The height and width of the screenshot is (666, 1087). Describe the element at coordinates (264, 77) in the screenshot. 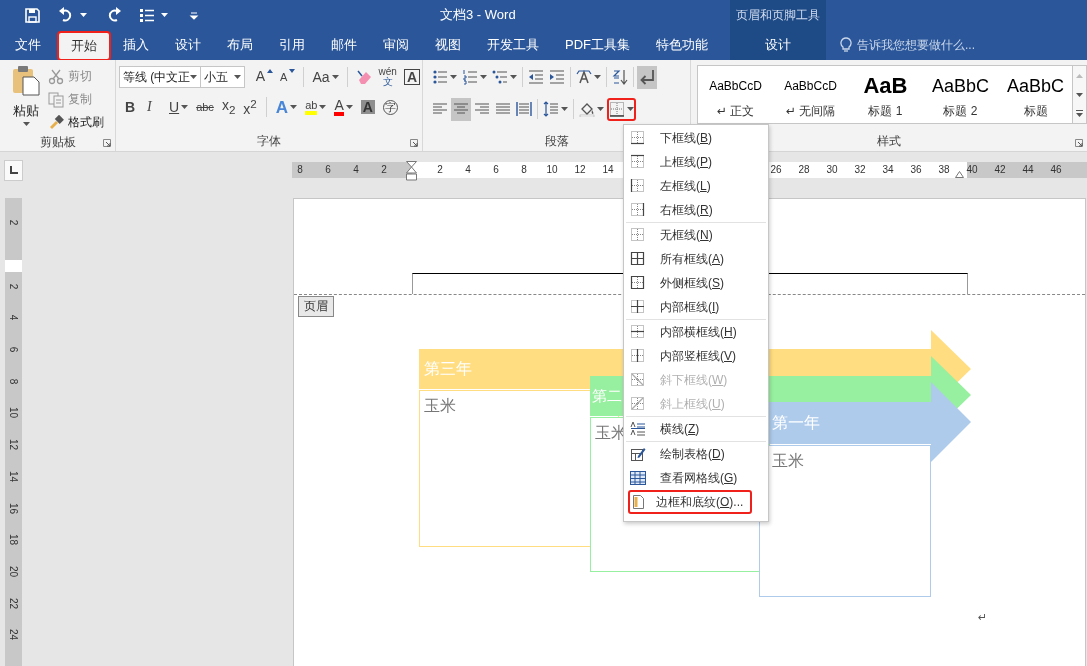

I see `grow-font-button: A` at that location.